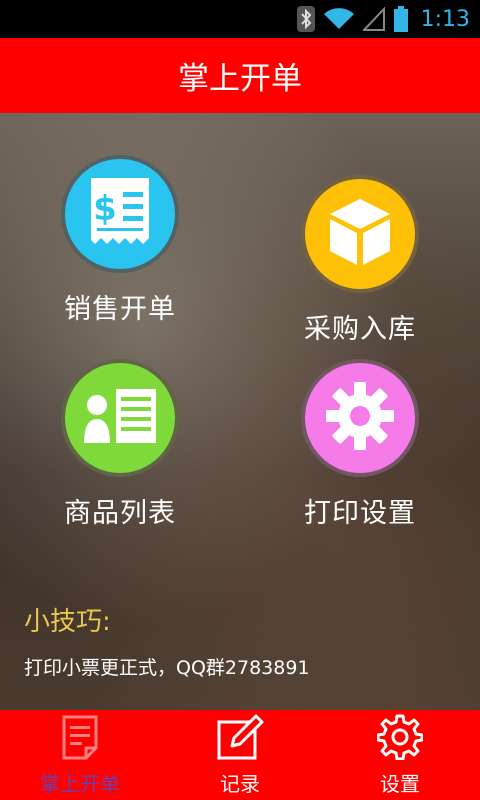 This screenshot has width=480, height=800. I want to click on tab-label: 掌上开单, so click(80, 784).